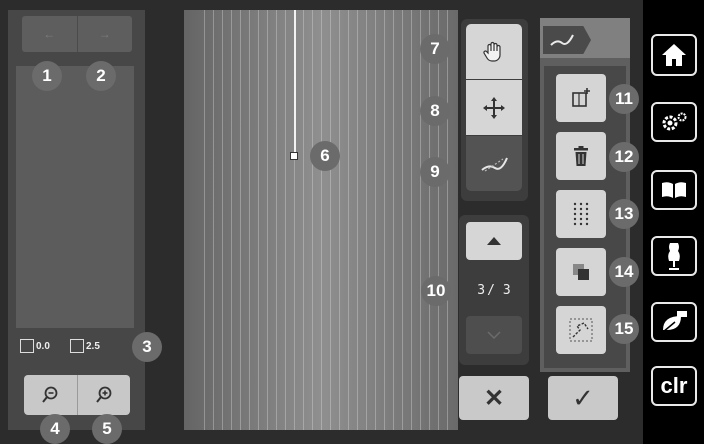 The image size is (704, 444). Describe the element at coordinates (93, 346) in the screenshot. I see `info-right-value: 2.5` at that location.